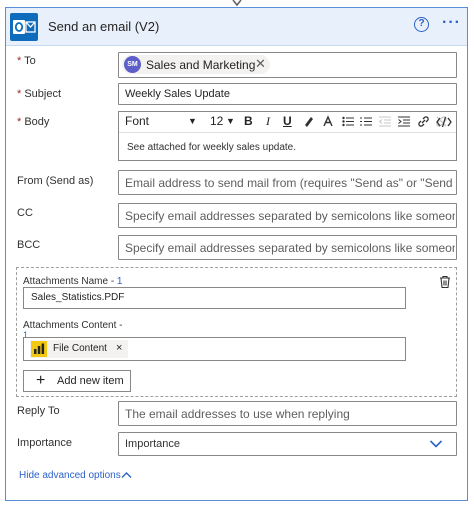 This screenshot has height=505, width=474. Describe the element at coordinates (41, 380) in the screenshot. I see `plus-icon: +` at that location.